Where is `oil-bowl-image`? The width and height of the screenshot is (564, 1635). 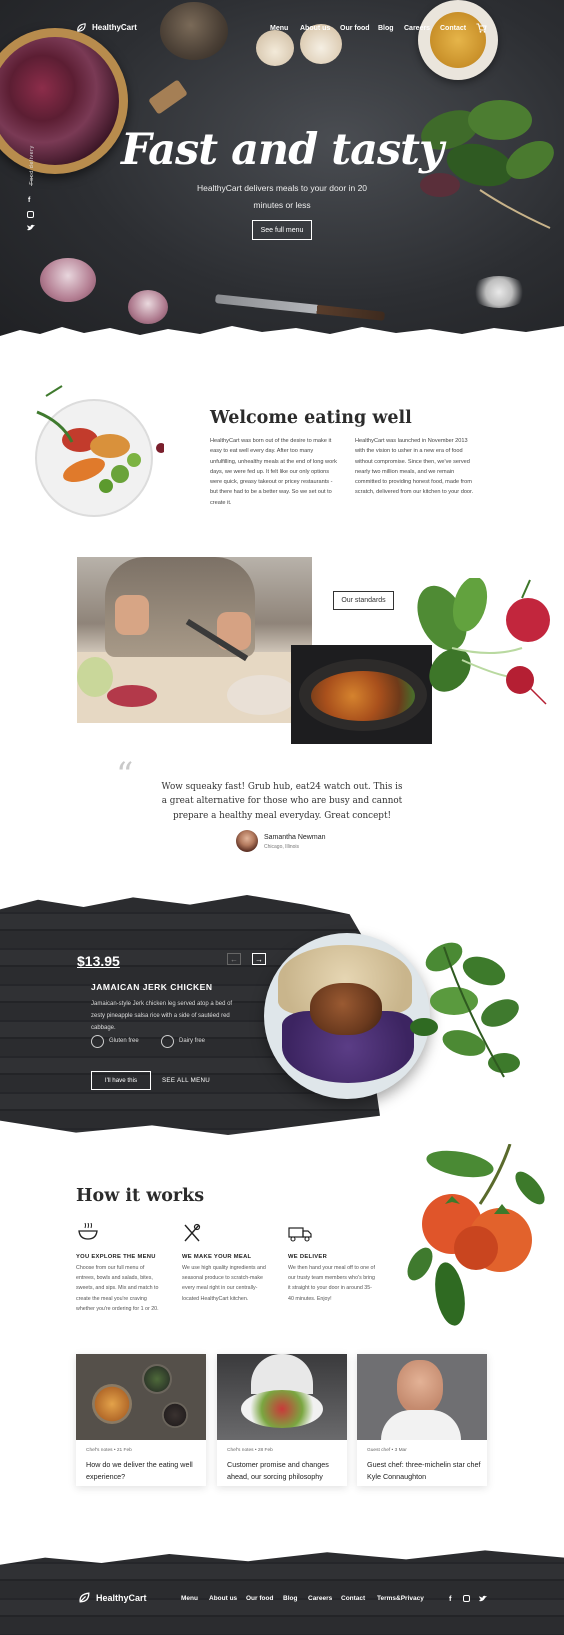
oil-bowl-image is located at coordinates (458, 40).